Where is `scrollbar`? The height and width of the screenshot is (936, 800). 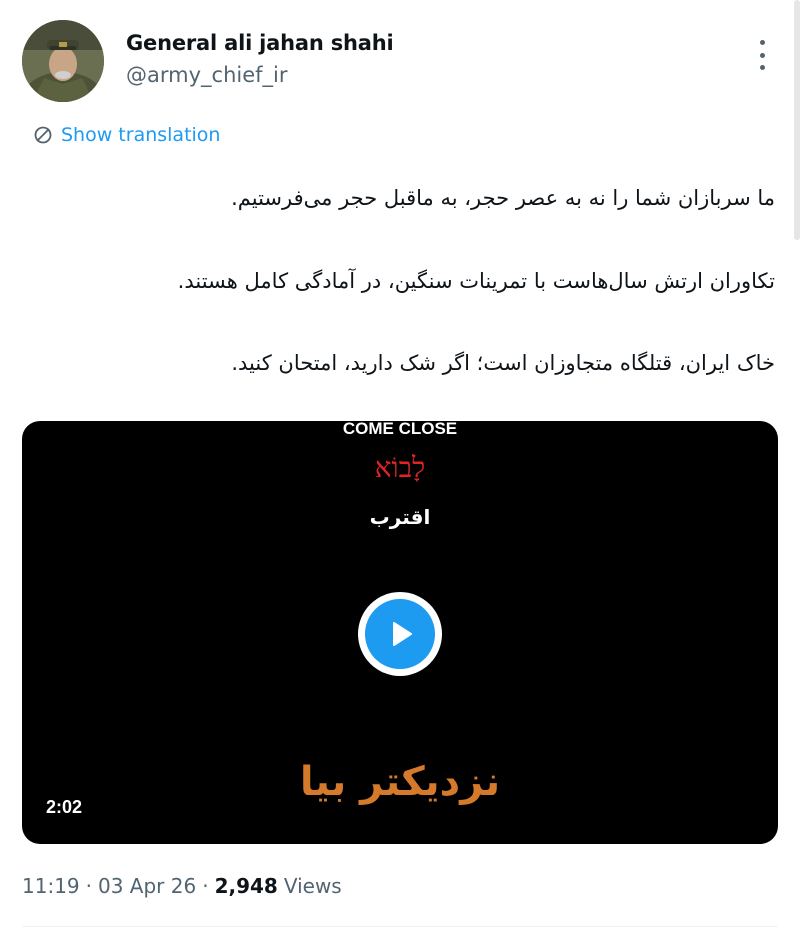 scrollbar is located at coordinates (797, 120).